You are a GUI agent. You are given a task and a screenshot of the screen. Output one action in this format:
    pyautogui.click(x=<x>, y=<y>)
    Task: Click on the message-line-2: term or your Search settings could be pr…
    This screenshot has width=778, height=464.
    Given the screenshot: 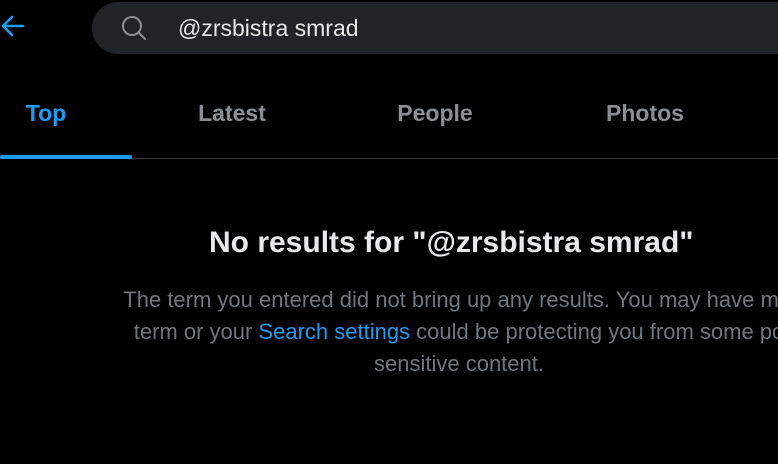 What is the action you would take?
    pyautogui.click(x=389, y=332)
    